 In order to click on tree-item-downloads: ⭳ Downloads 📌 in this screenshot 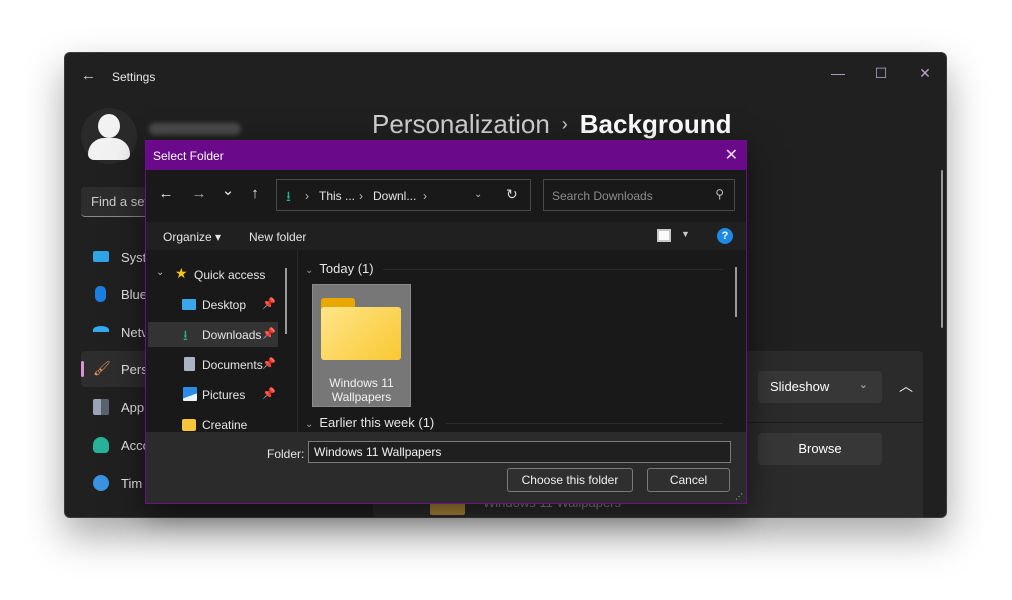, I will do `click(213, 334)`.